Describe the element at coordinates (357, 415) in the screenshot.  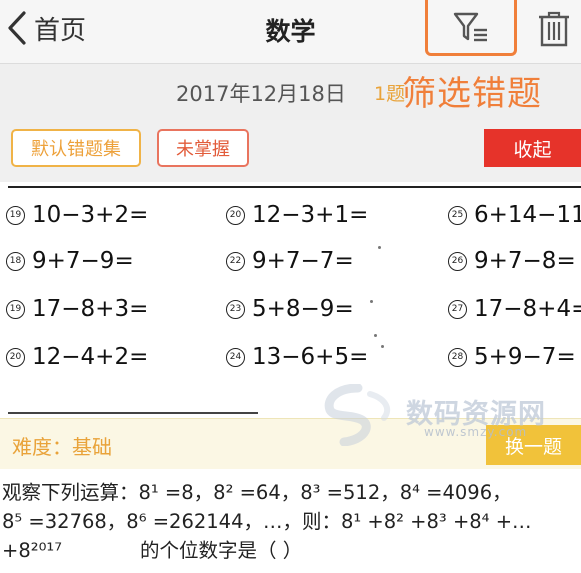
I see `watermark-logo` at that location.